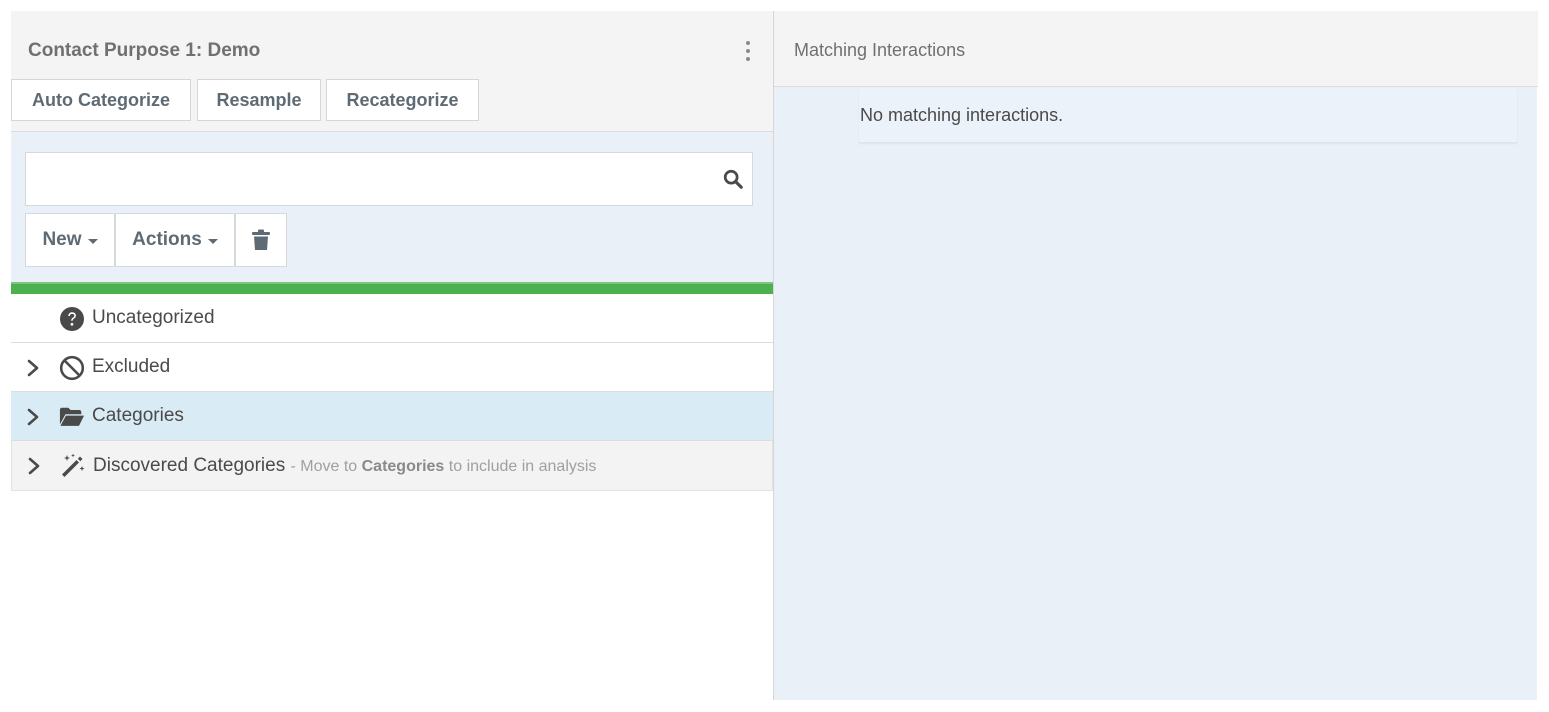 The height and width of the screenshot is (712, 1549). What do you see at coordinates (748, 51) in the screenshot?
I see `more-options-icon` at bounding box center [748, 51].